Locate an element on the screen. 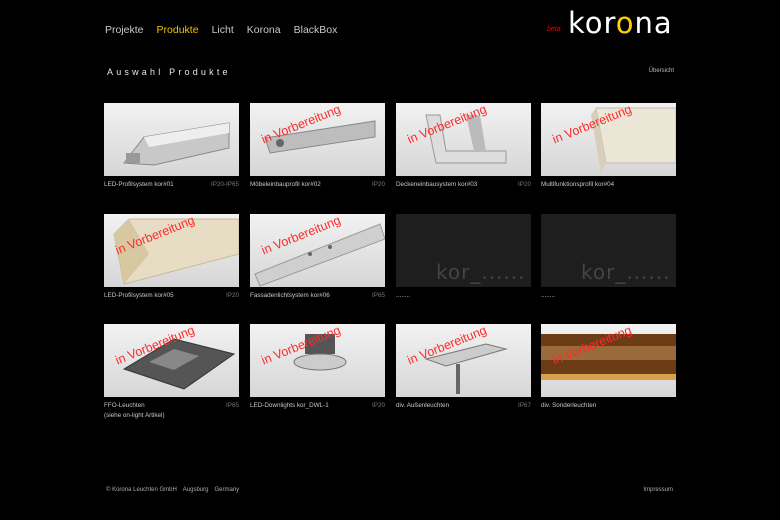  footer-info: © Korona Leuchten GmbH Augsburg Germany is located at coordinates (172, 490).